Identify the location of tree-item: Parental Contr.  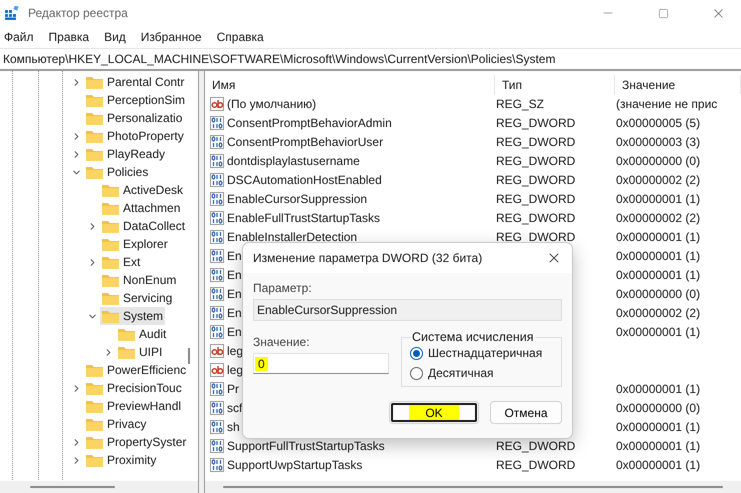
(135, 82).